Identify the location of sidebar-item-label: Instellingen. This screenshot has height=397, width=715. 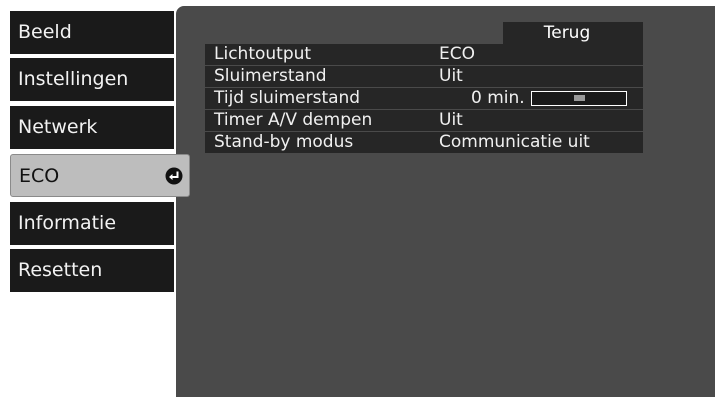
(73, 79).